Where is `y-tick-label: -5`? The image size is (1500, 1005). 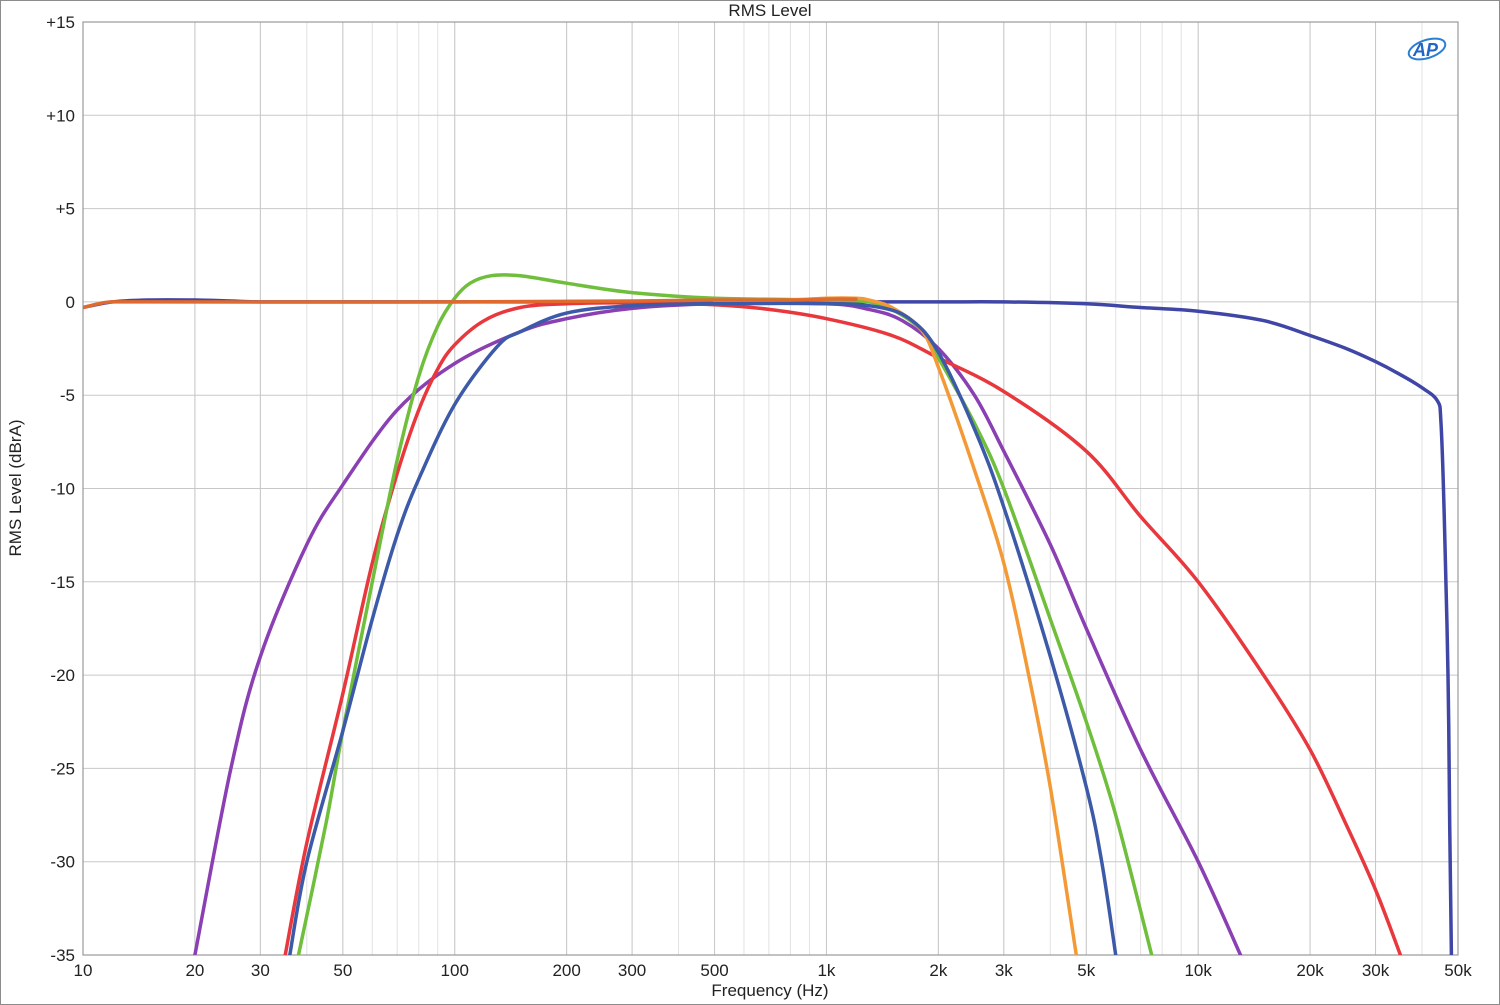 y-tick-label: -5 is located at coordinates (67, 395).